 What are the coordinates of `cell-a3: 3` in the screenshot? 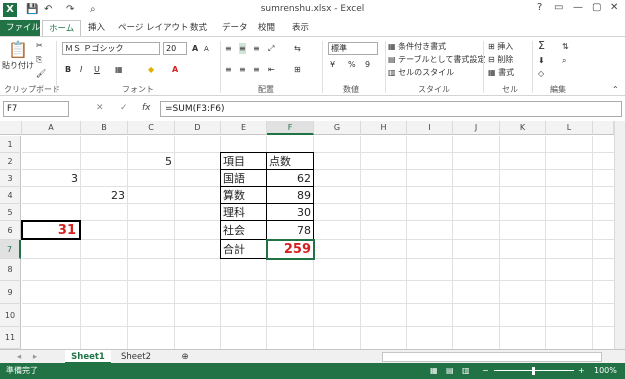 It's located at (50, 178).